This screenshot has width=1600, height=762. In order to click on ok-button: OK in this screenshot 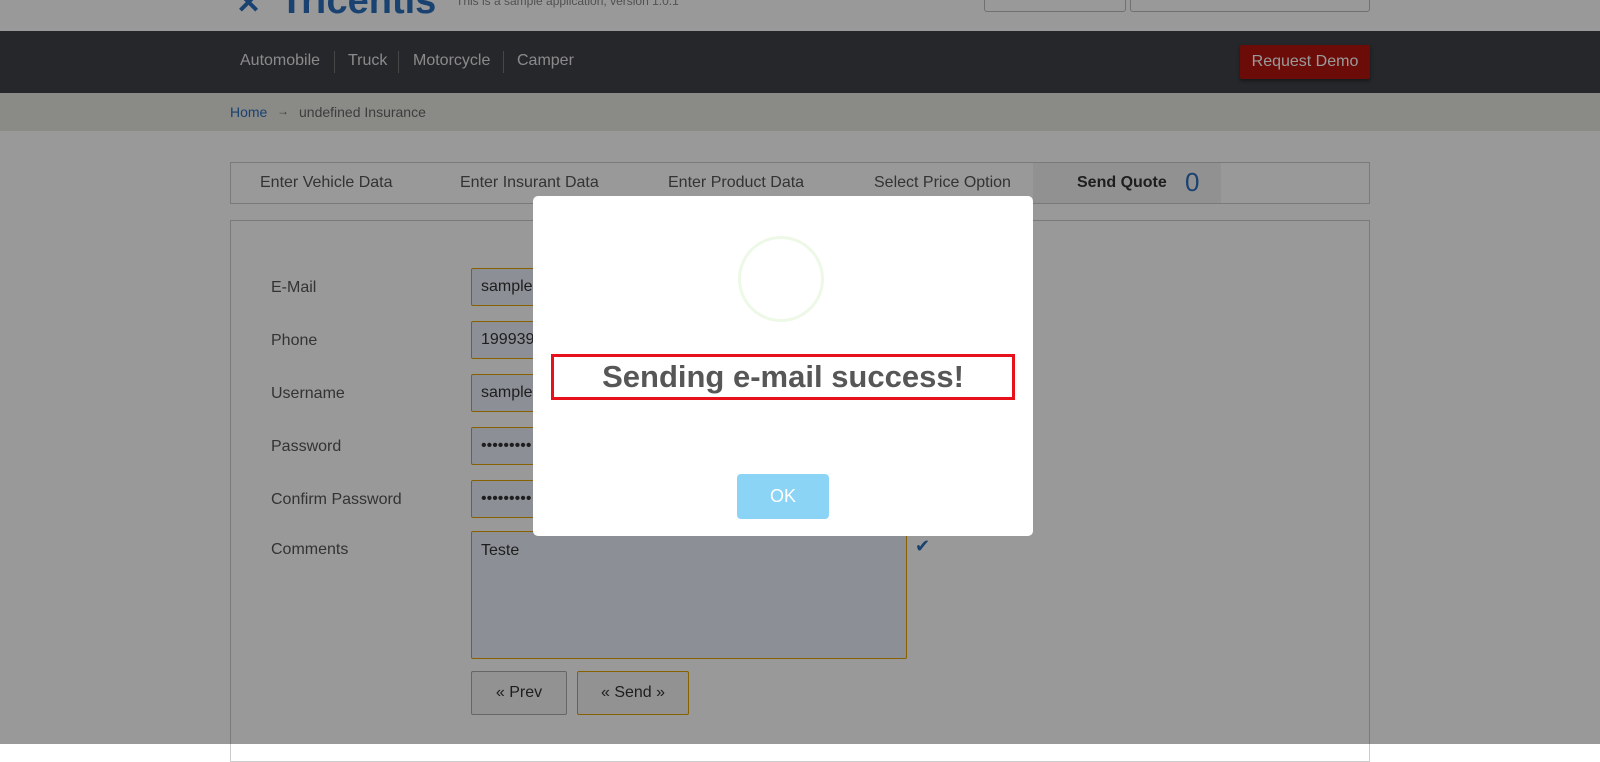, I will do `click(783, 496)`.